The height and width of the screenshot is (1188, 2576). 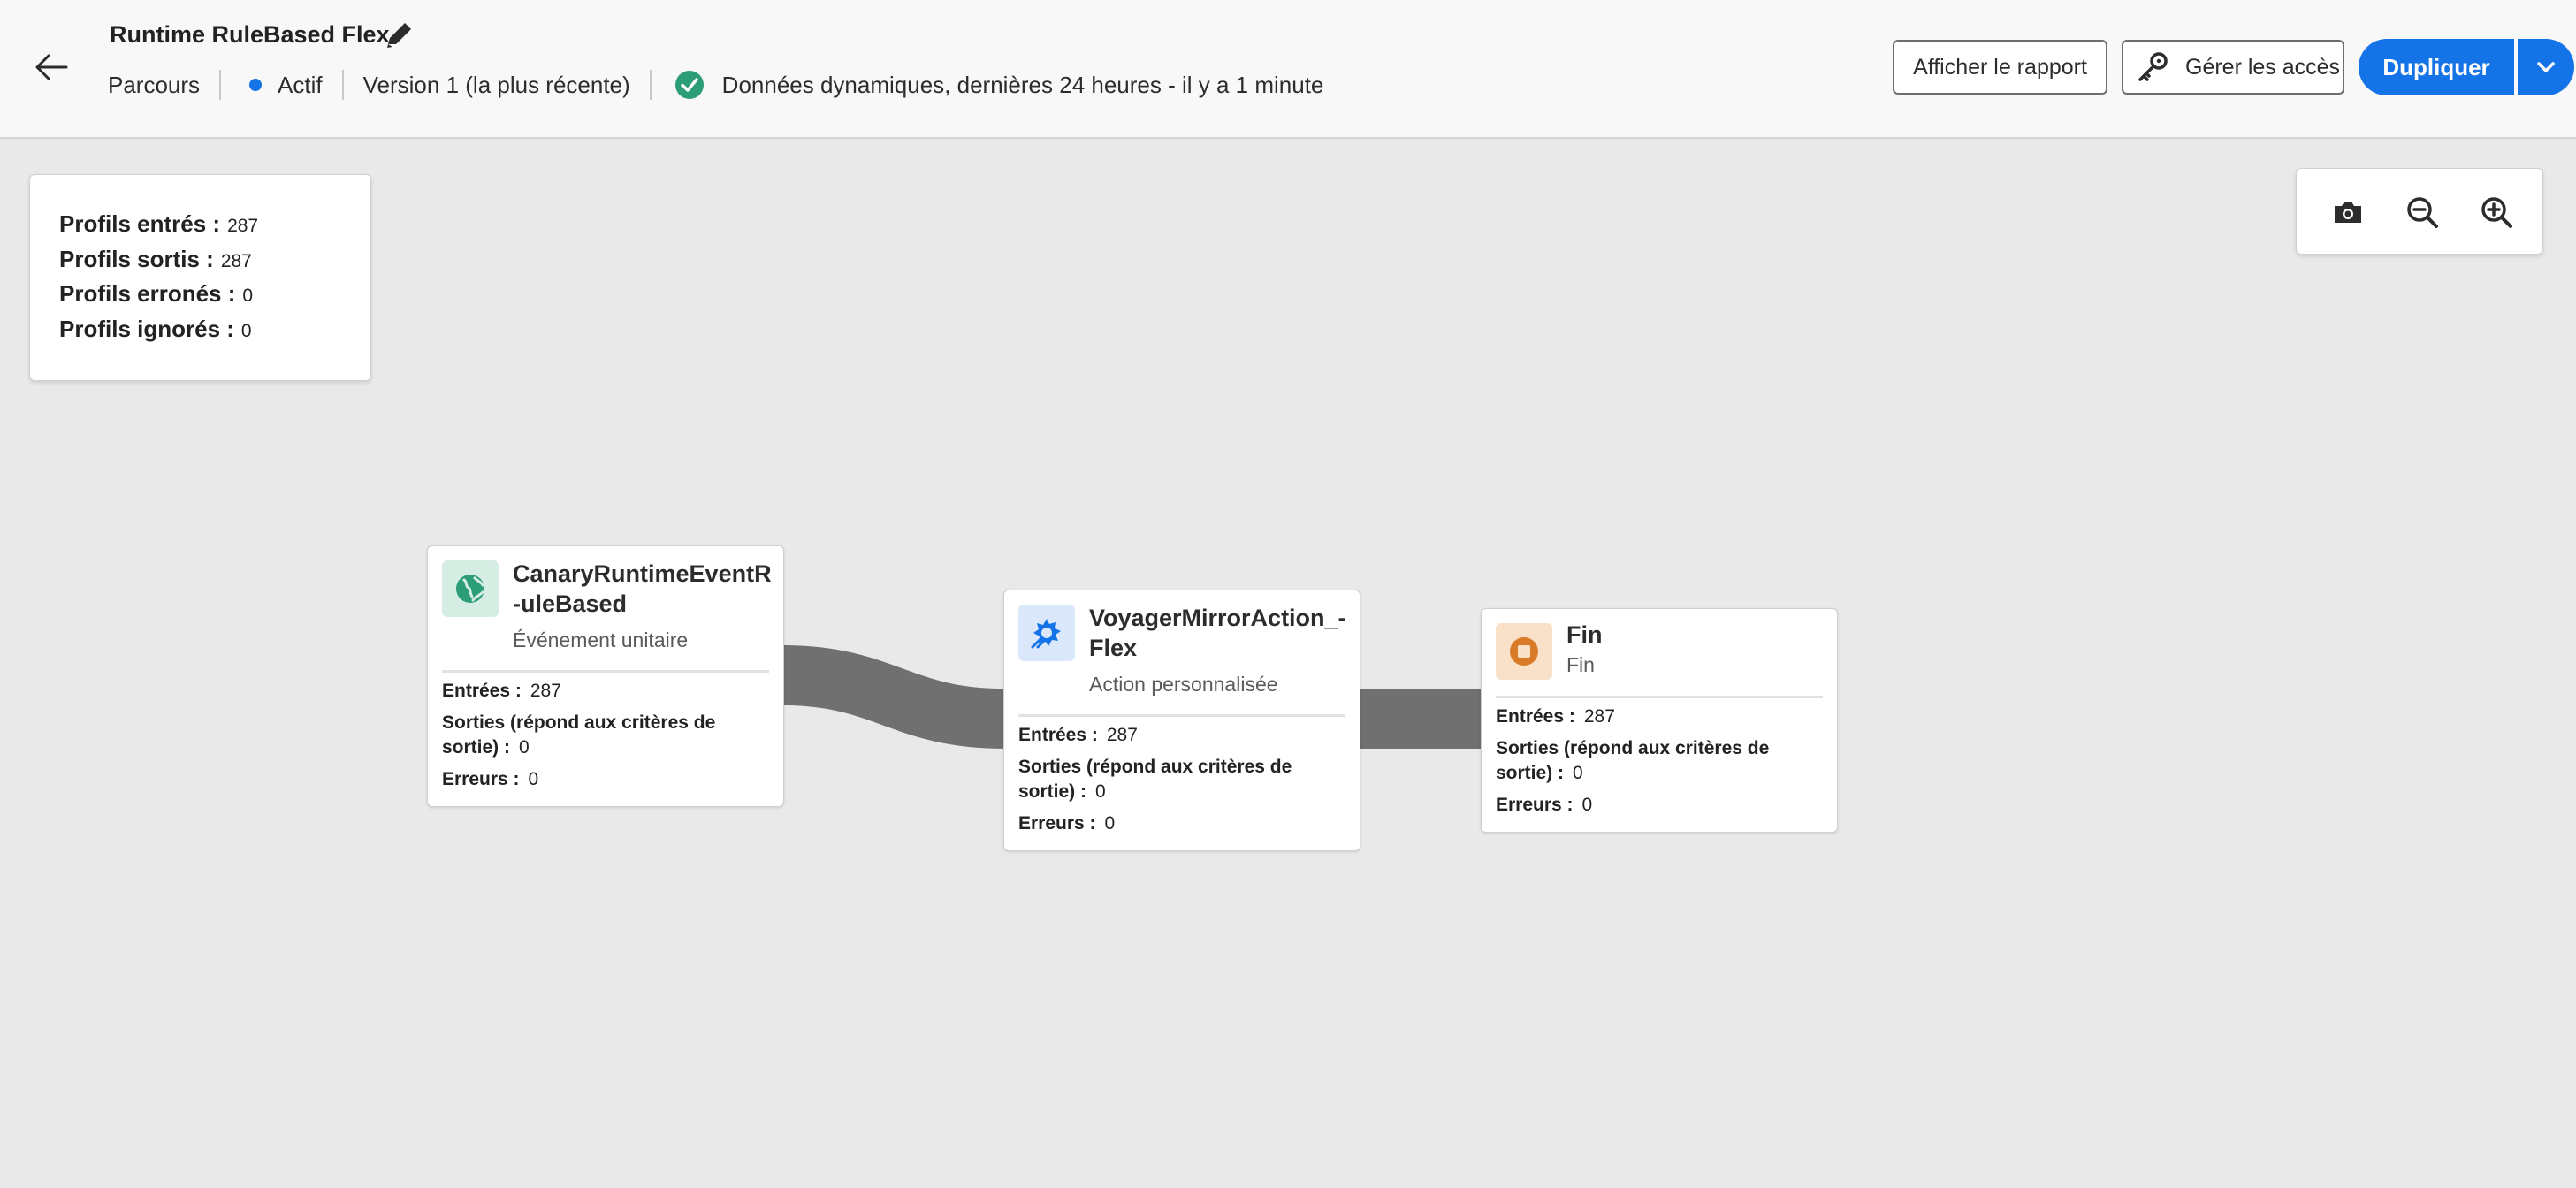 I want to click on status-dot-icon, so click(x=256, y=85).